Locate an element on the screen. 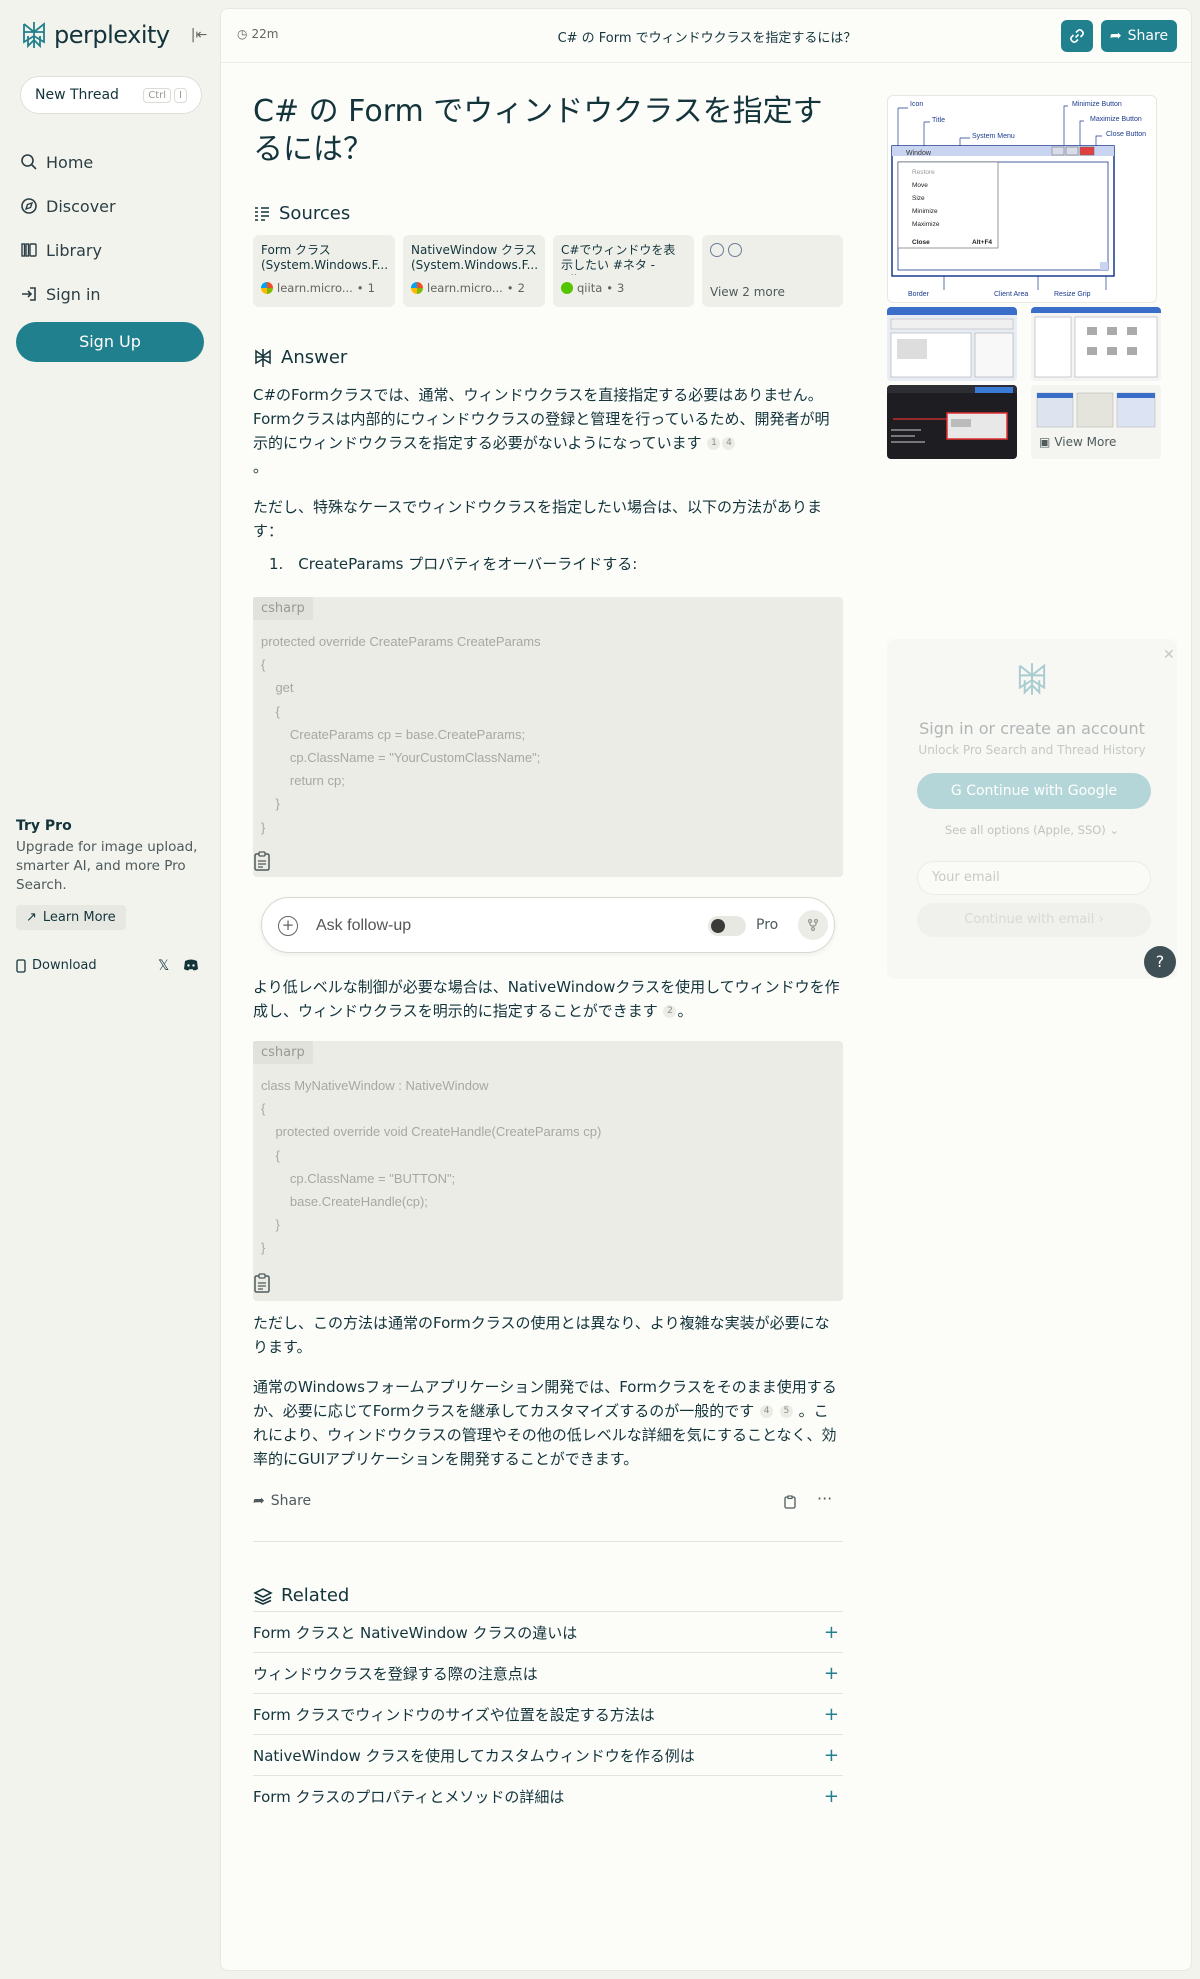 Image resolution: width=1200 pixels, height=1979 pixels. continue-with-google-button: G Continue with Google is located at coordinates (1034, 791).